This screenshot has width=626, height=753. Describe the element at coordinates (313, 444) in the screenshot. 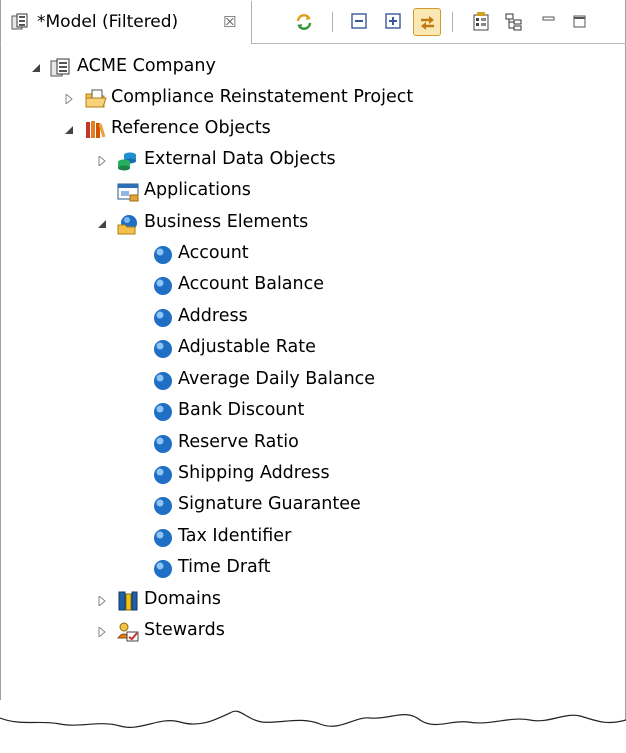

I see `tree-item-element: Reserve Ratio` at that location.